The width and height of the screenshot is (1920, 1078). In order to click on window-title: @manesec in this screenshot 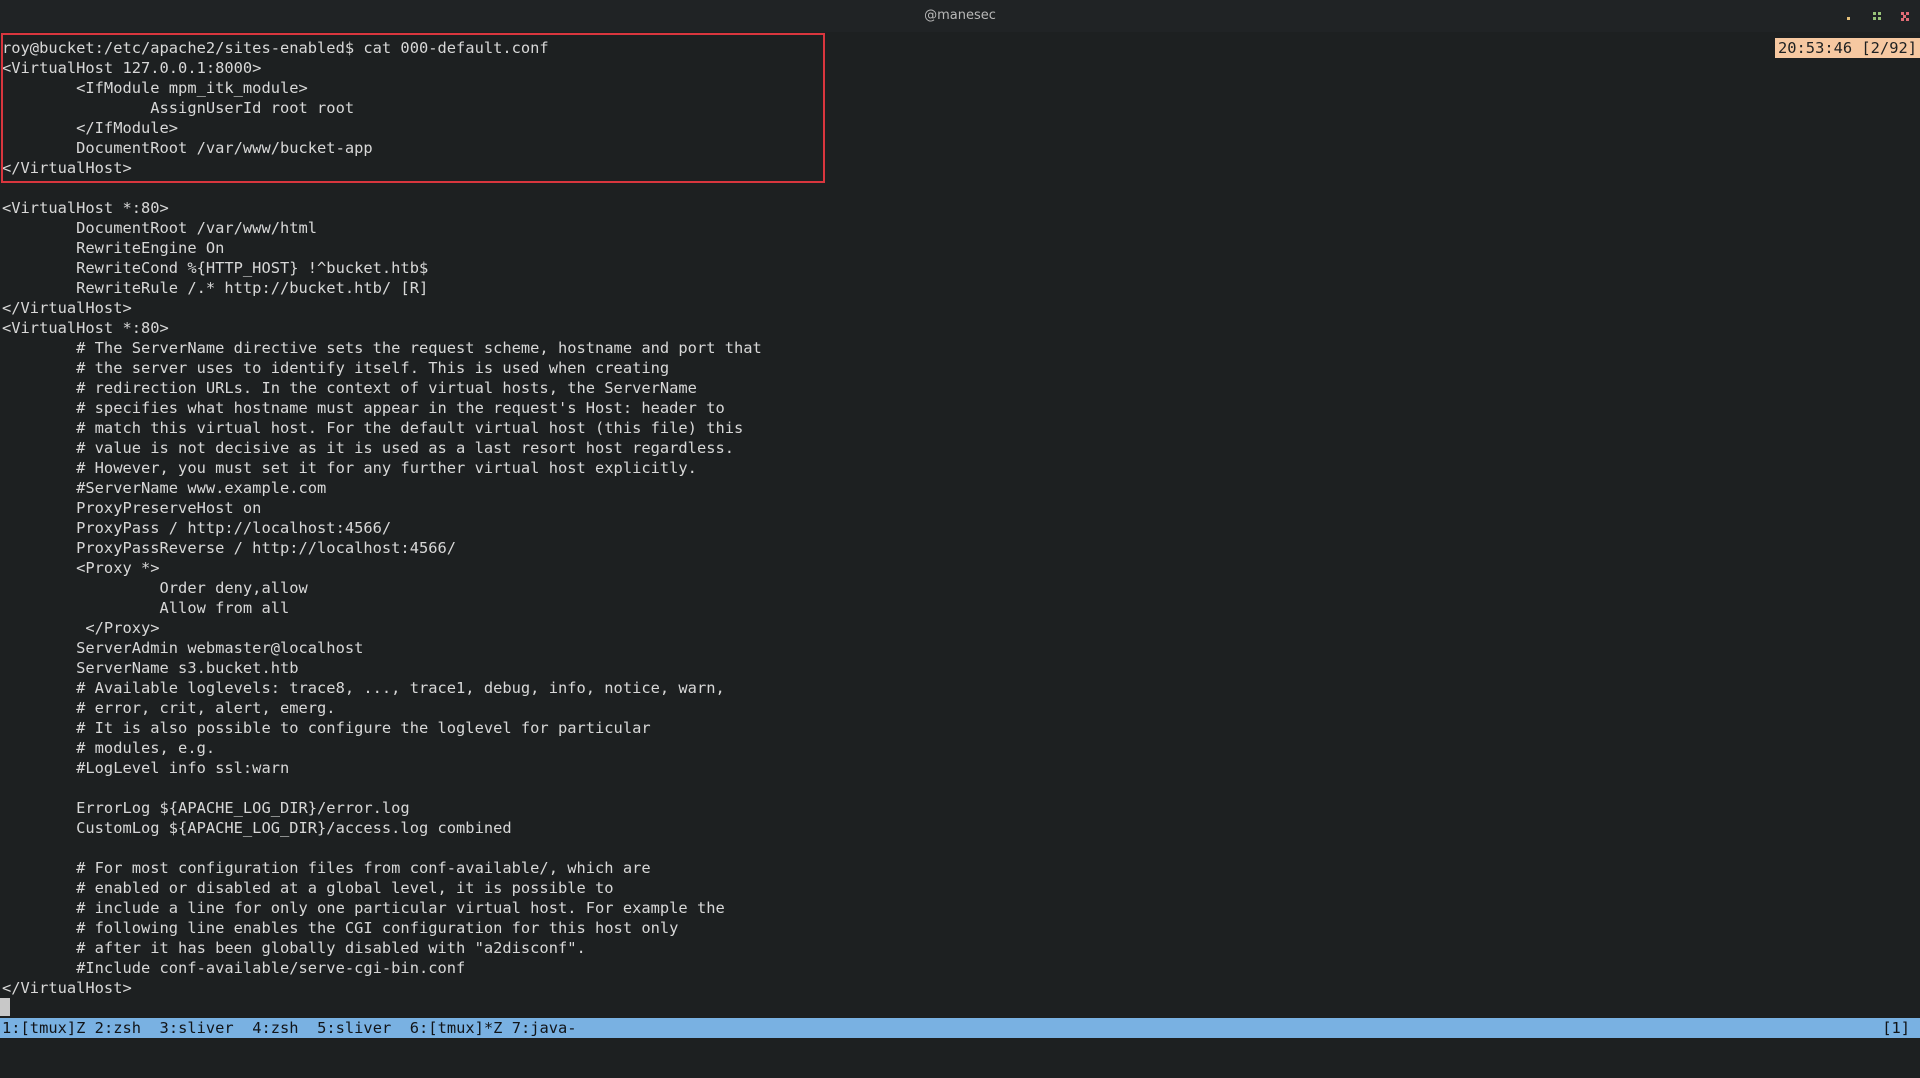, I will do `click(960, 15)`.